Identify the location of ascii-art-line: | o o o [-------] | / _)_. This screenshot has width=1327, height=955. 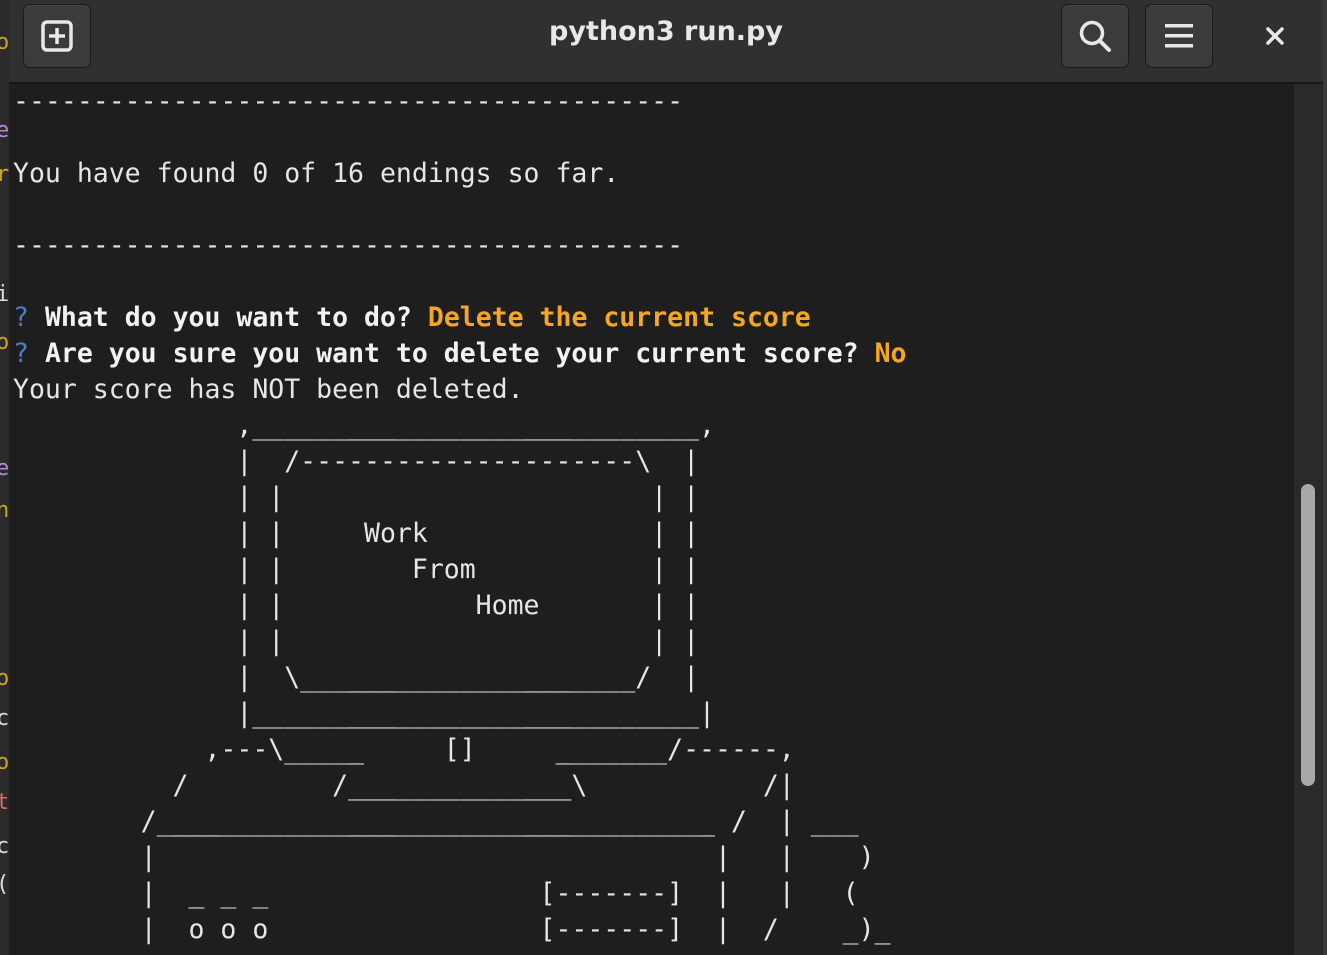
(452, 929).